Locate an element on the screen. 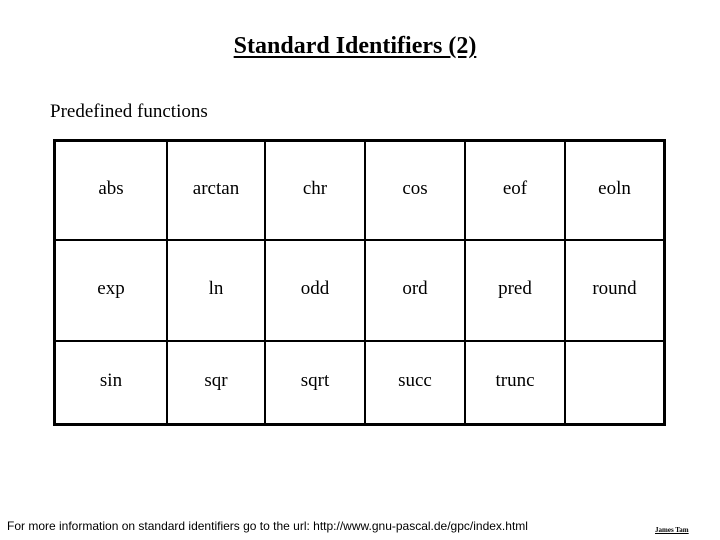 The image size is (720, 540). table-cell: sqr is located at coordinates (216, 383).